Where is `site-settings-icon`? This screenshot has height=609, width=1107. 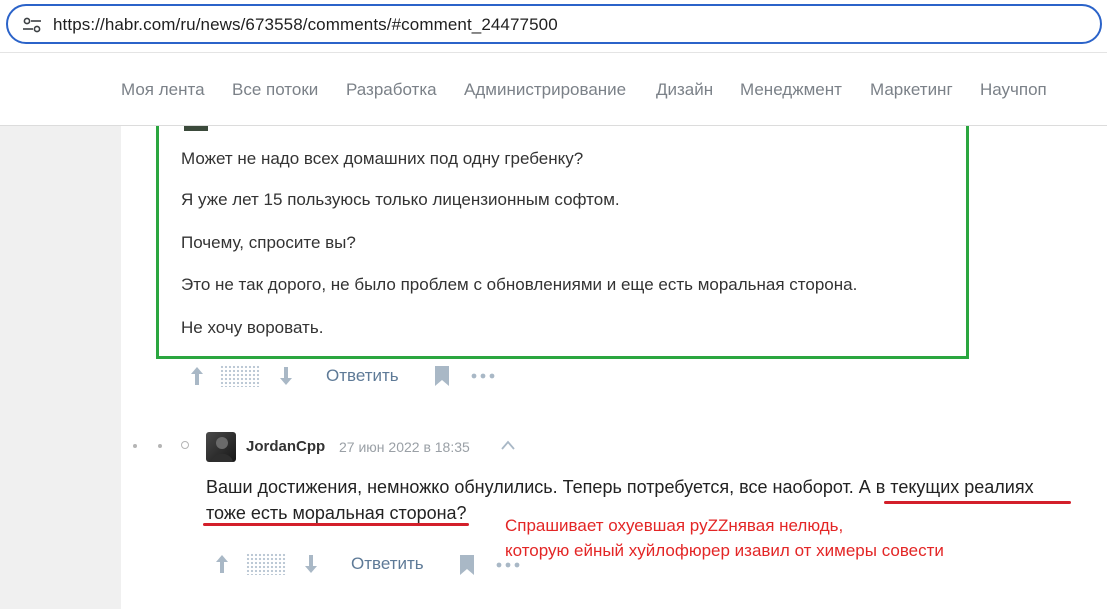 site-settings-icon is located at coordinates (32, 25).